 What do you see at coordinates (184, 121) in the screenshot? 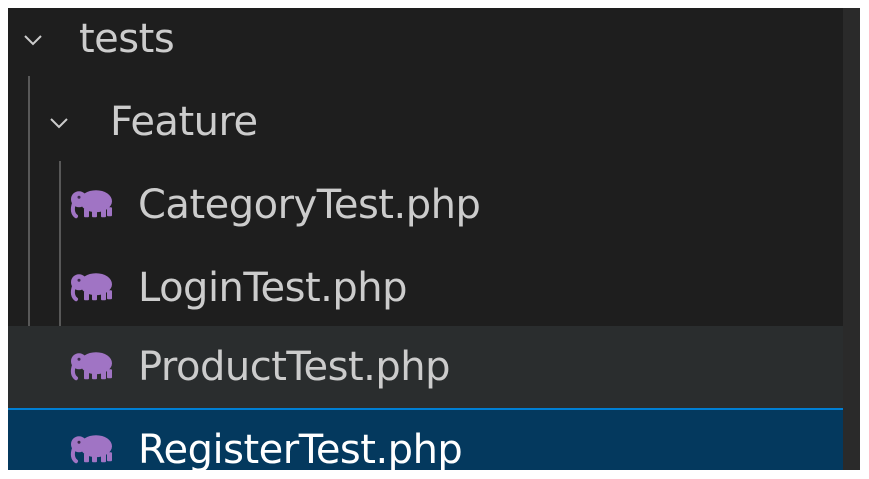
I see `folder-label-feature: Feature` at bounding box center [184, 121].